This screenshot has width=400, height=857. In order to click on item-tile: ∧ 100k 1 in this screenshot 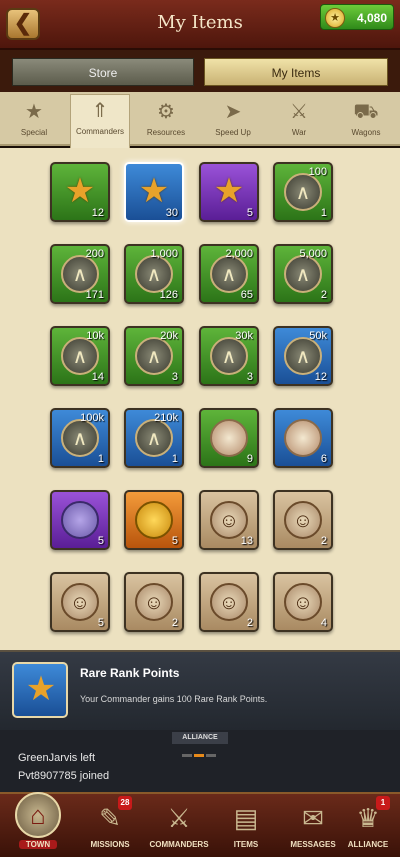, I will do `click(80, 438)`.